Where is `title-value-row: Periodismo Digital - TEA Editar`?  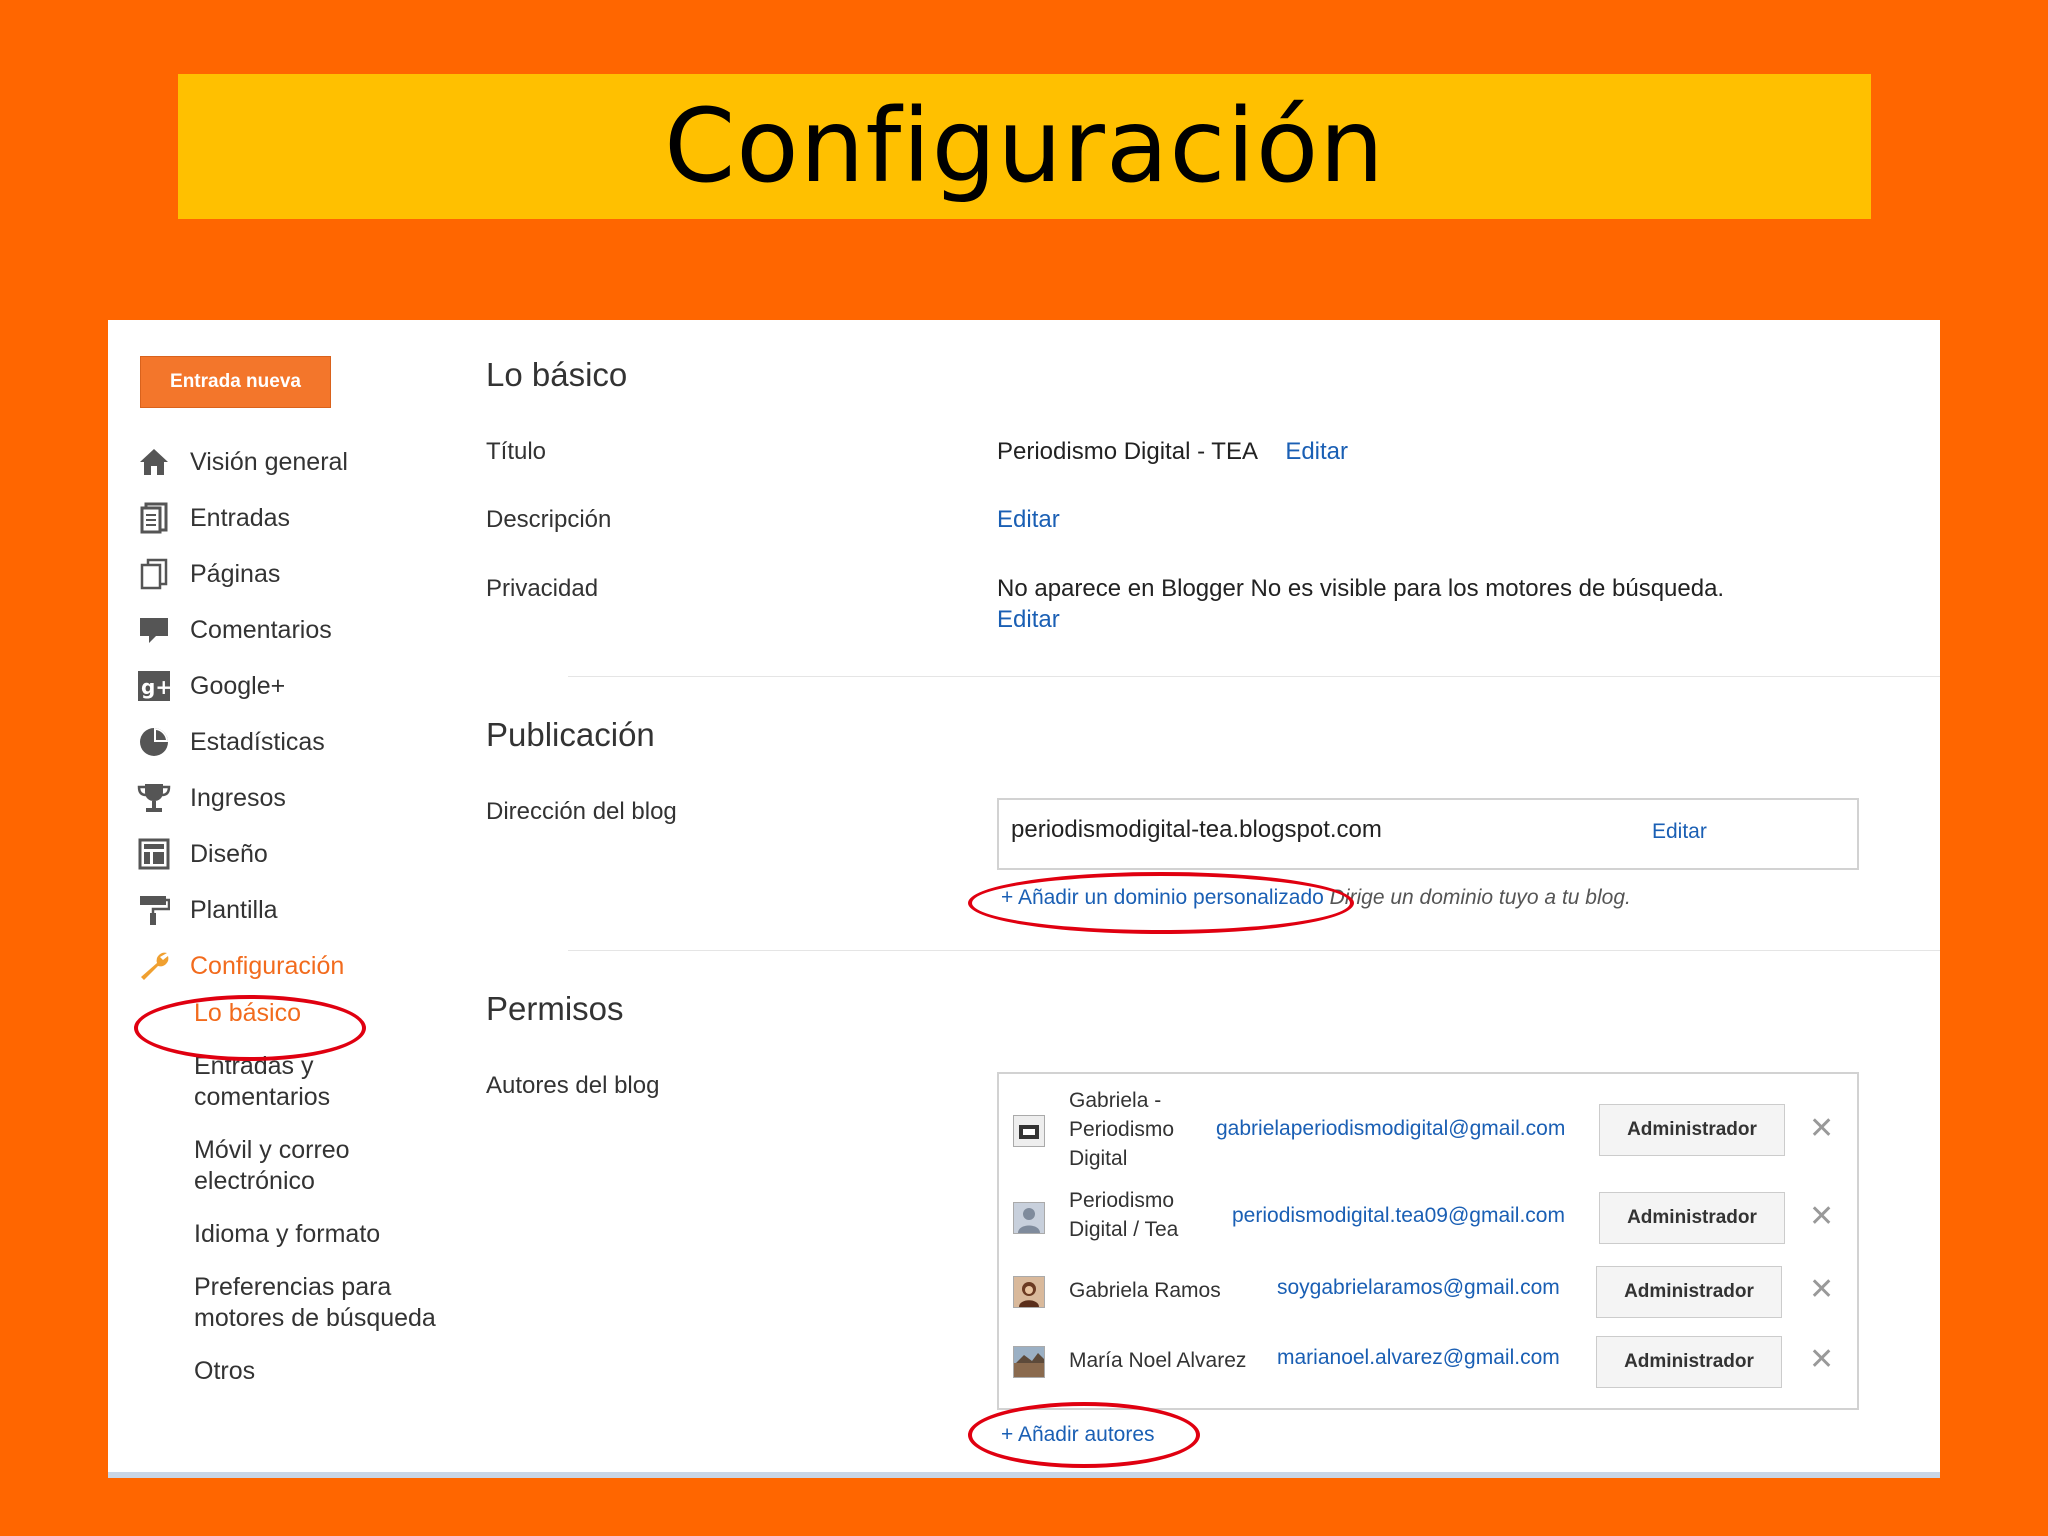 title-value-row: Periodismo Digital - TEA Editar is located at coordinates (1172, 452).